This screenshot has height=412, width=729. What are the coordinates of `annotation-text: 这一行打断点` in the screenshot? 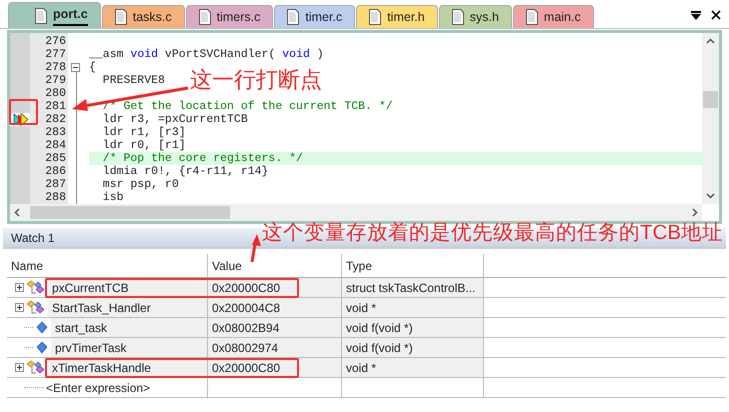 It's located at (256, 80).